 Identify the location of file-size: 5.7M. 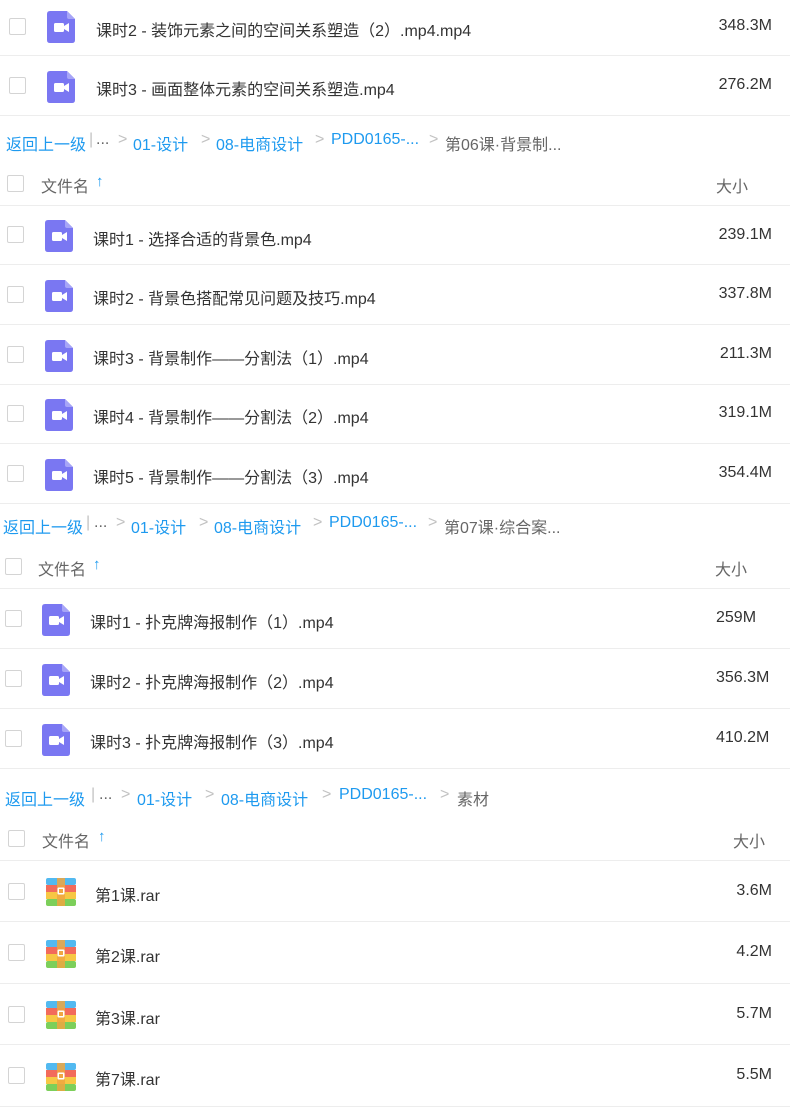
(754, 1013).